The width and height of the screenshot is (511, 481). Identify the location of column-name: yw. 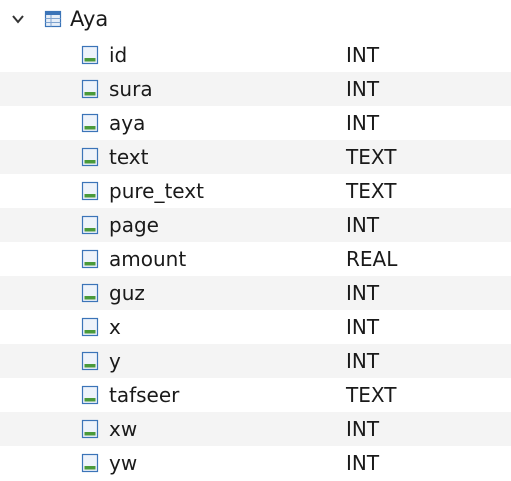
(123, 463).